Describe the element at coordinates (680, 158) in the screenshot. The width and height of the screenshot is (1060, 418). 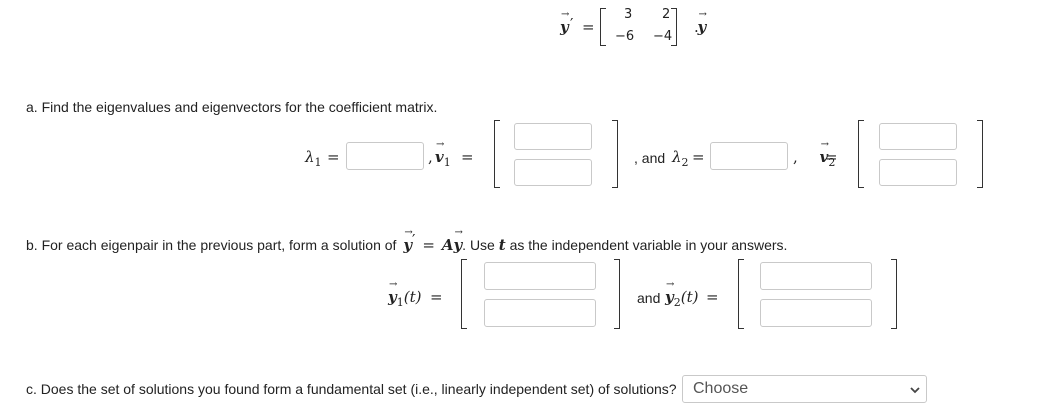
I see `lambda2-label: λ2` at that location.